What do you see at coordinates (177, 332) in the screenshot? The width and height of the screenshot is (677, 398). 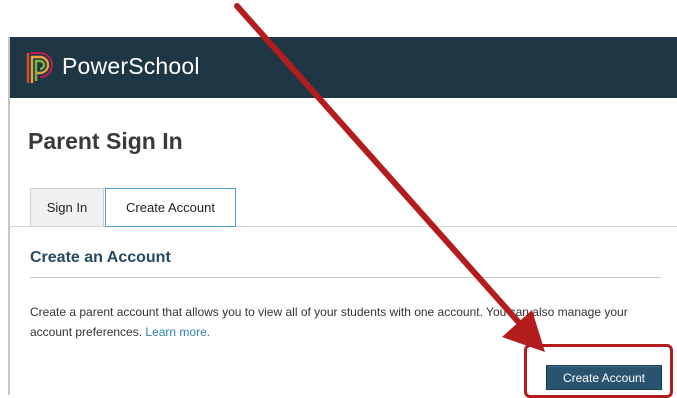 I see `learn-more-link: Learn more.` at bounding box center [177, 332].